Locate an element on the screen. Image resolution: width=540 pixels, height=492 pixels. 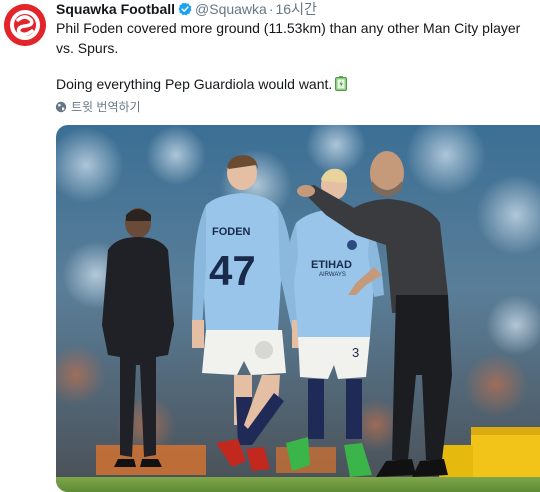
globe-icon is located at coordinates (61, 107).